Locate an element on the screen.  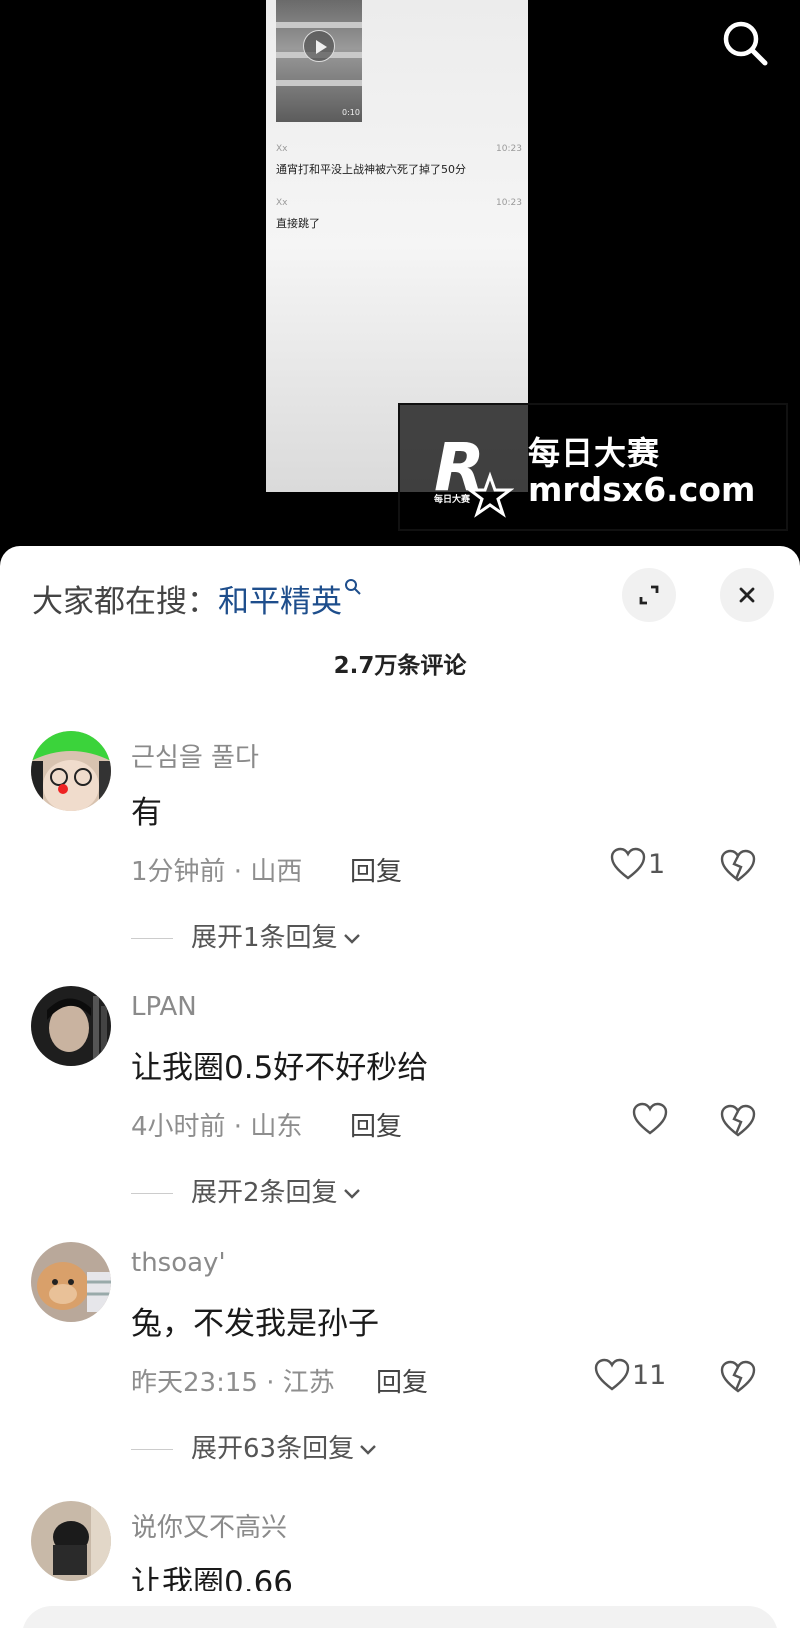
like-button: 1 is located at coordinates (637, 867).